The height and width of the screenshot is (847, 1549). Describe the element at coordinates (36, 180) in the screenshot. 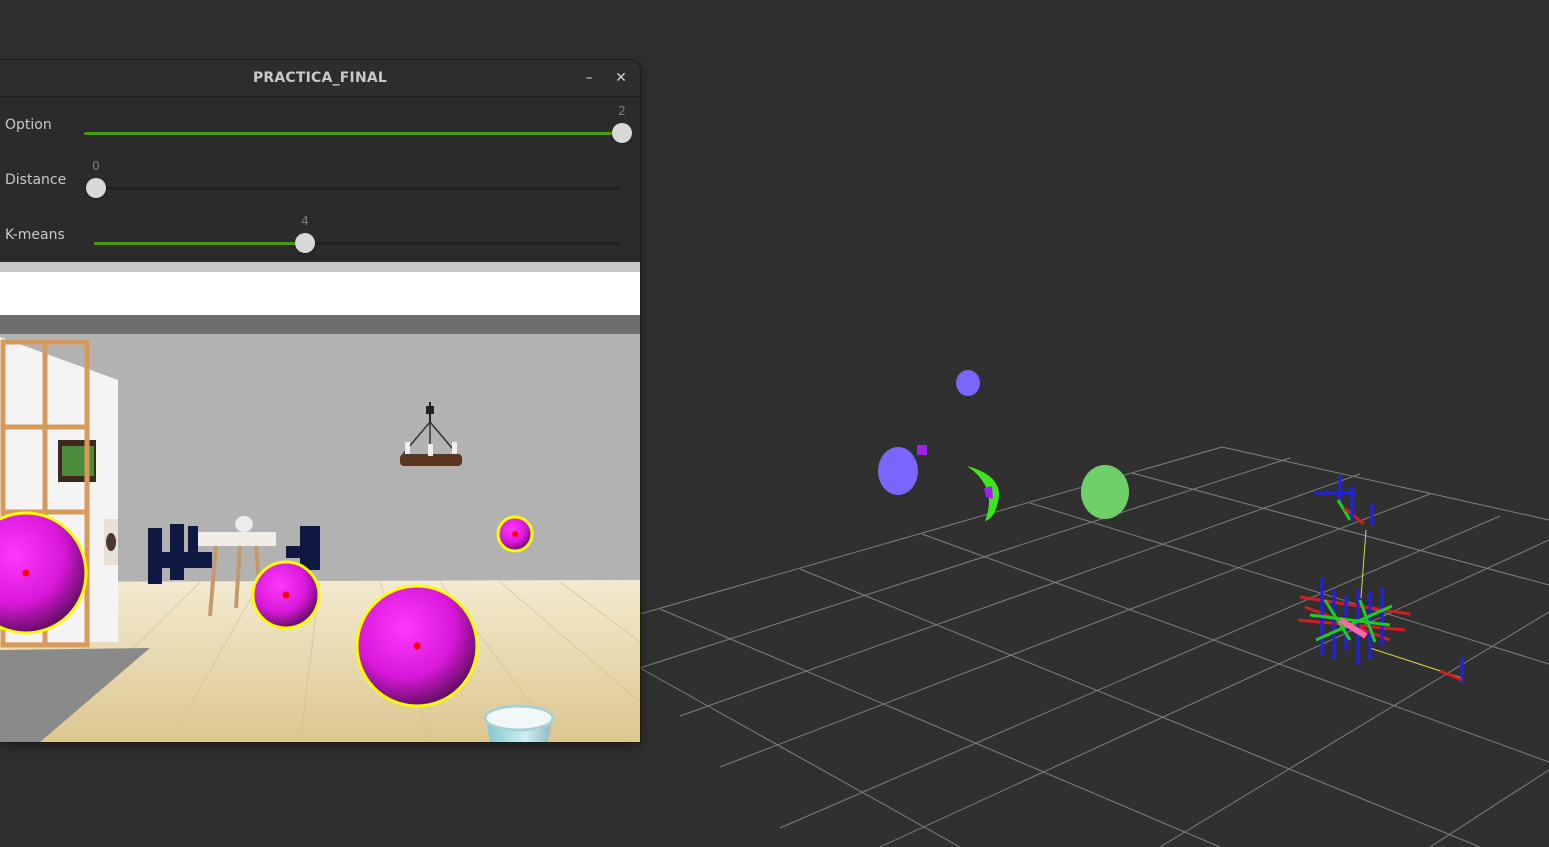

I see `trackbar-distance-label: Distance` at that location.